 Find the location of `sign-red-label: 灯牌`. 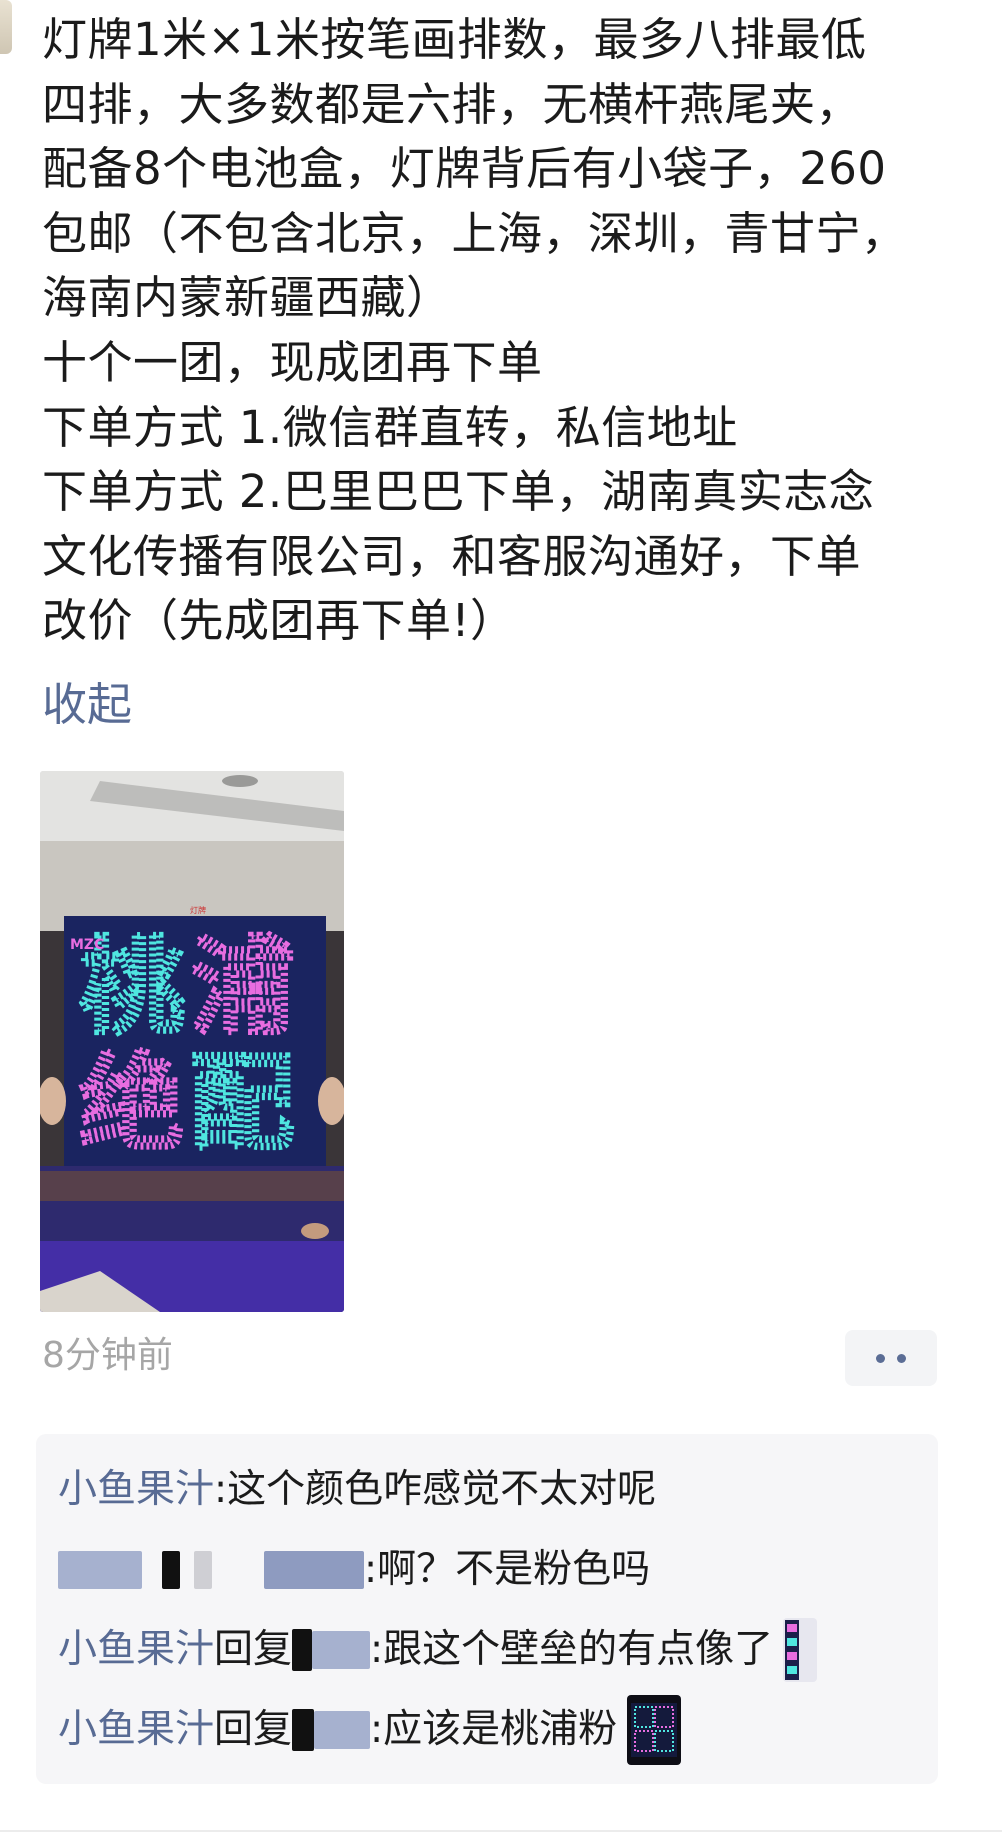

sign-red-label: 灯牌 is located at coordinates (198, 910).